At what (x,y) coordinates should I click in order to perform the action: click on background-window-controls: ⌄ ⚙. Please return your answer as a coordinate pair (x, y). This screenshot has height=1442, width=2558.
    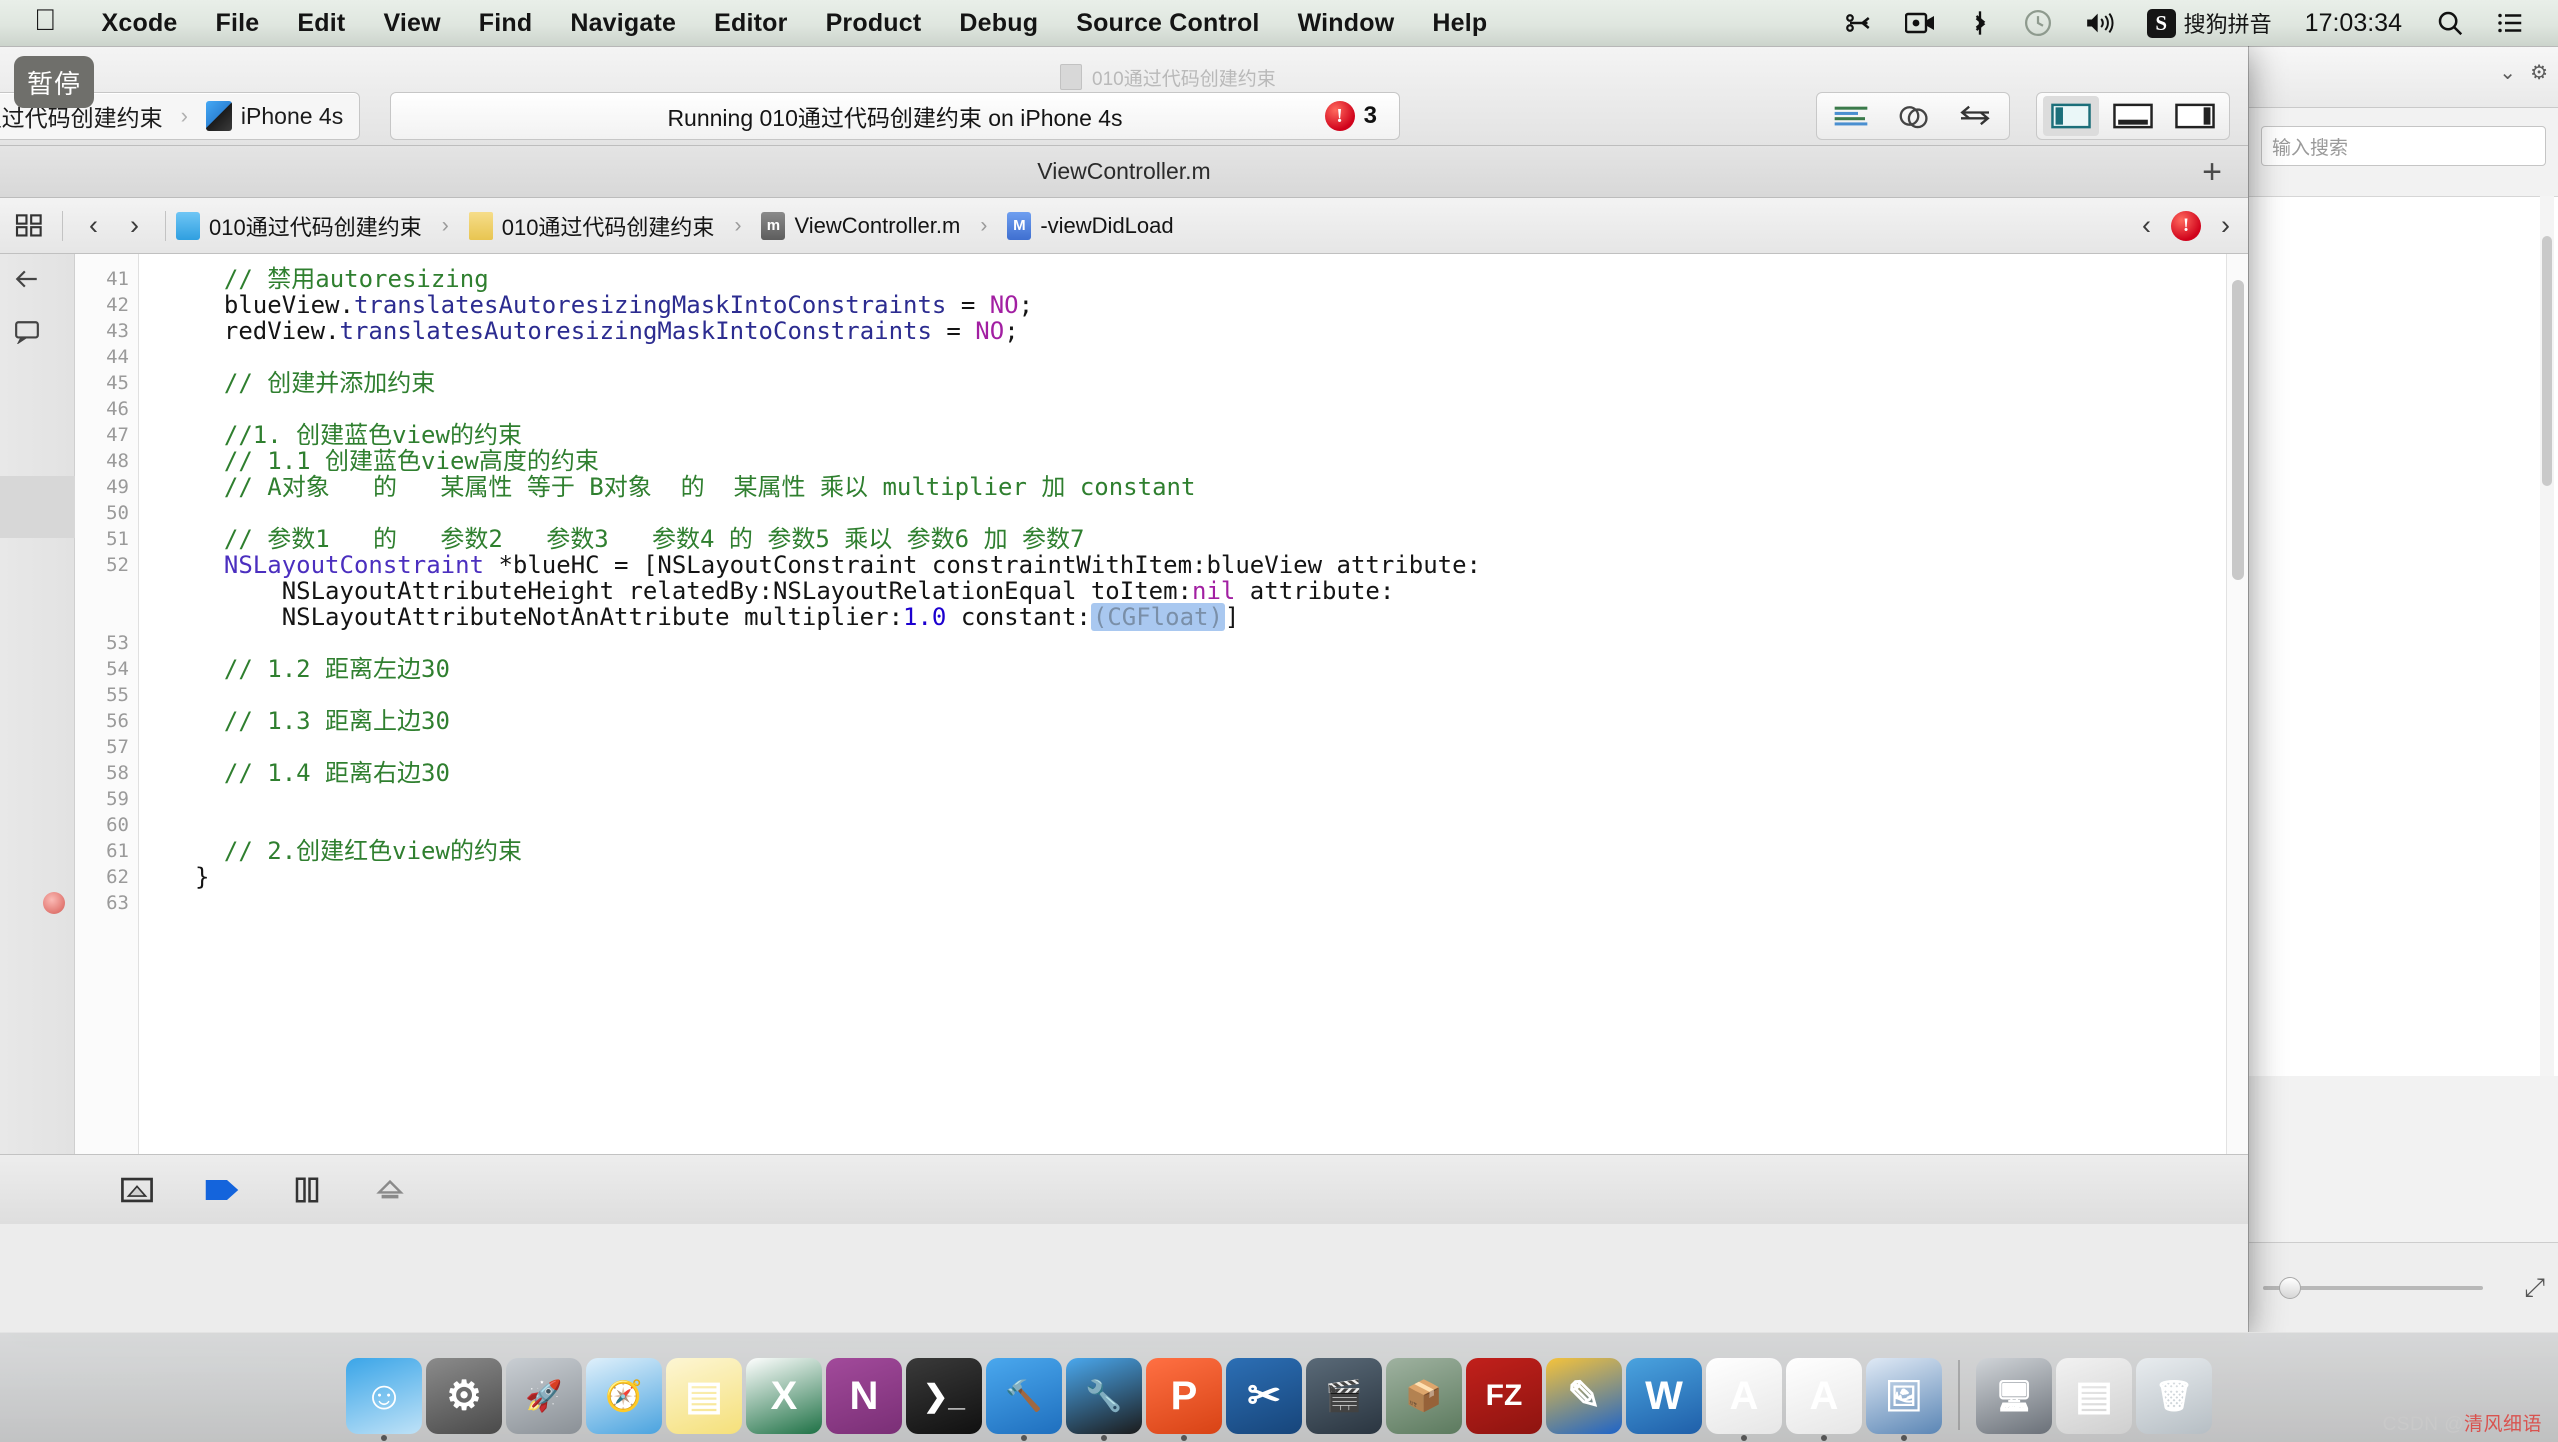
    Looking at the image, I should click on (2523, 72).